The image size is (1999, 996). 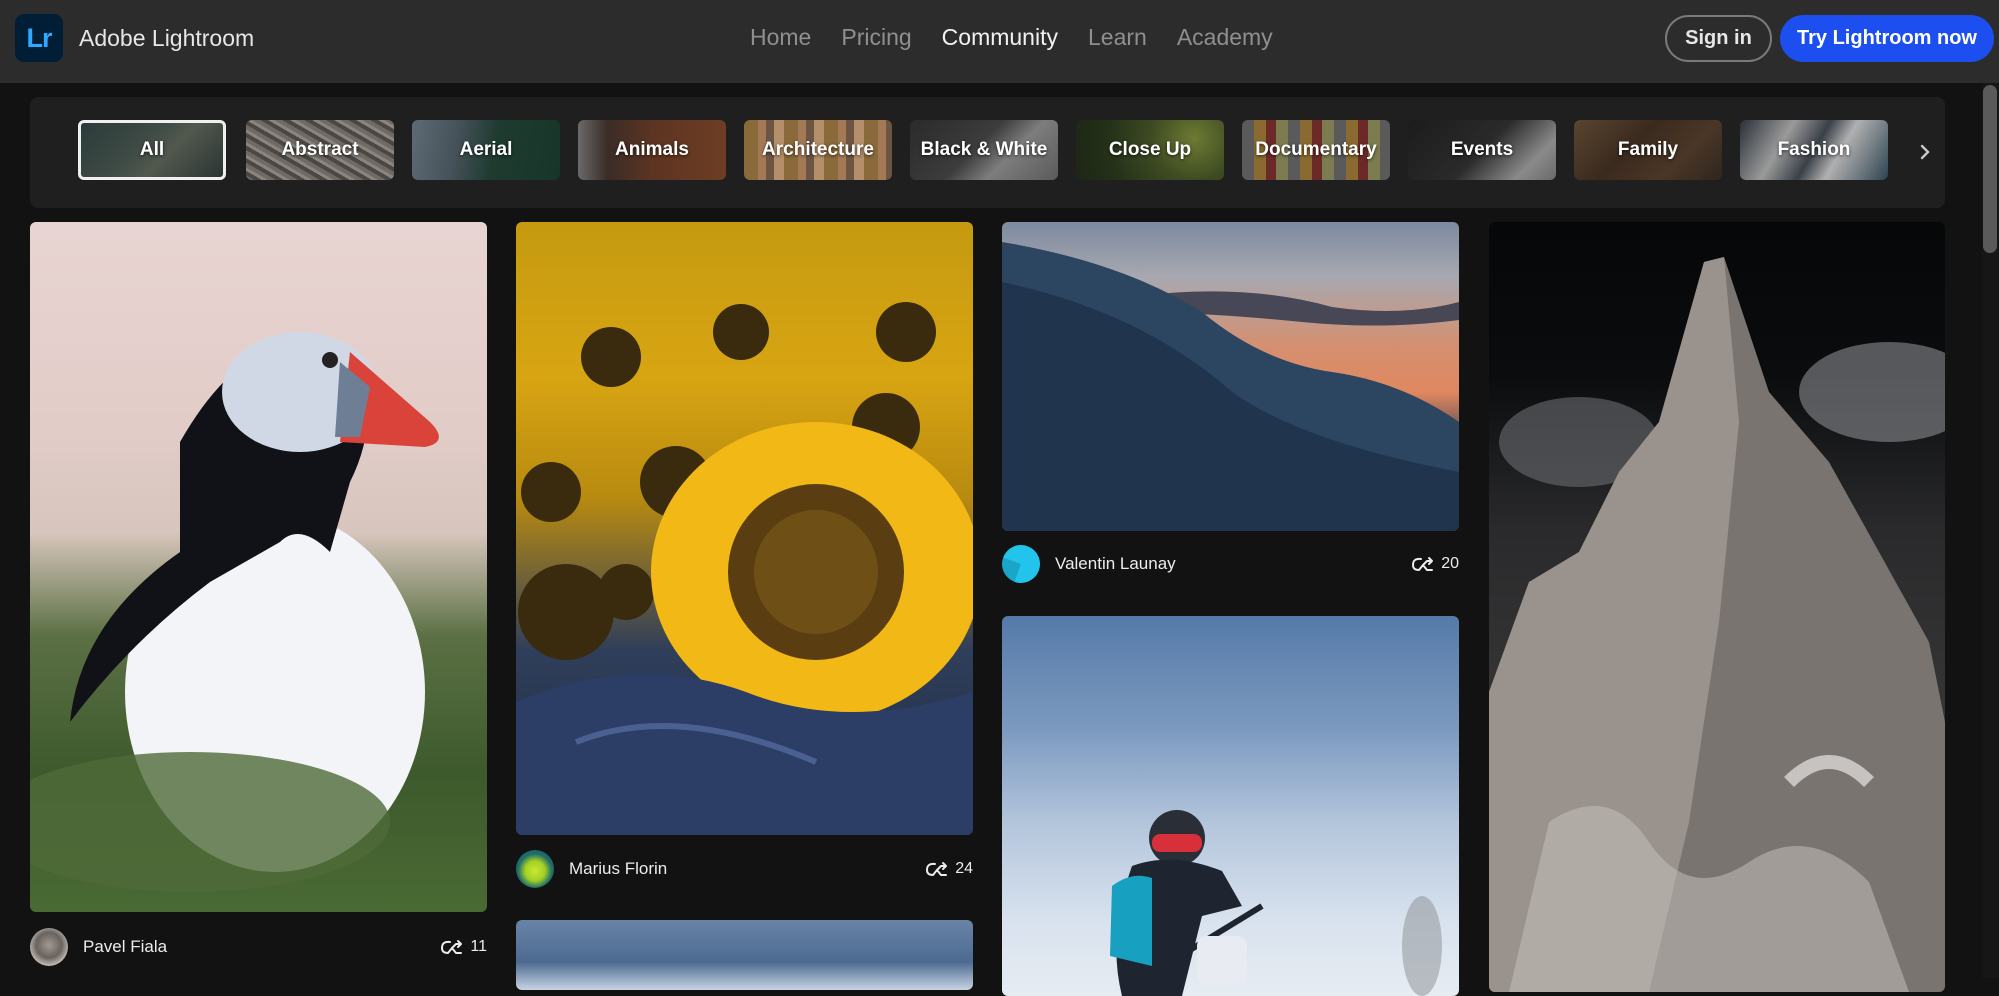 I want to click on brand-link: Lr Adobe Lightroom, so click(x=134, y=38).